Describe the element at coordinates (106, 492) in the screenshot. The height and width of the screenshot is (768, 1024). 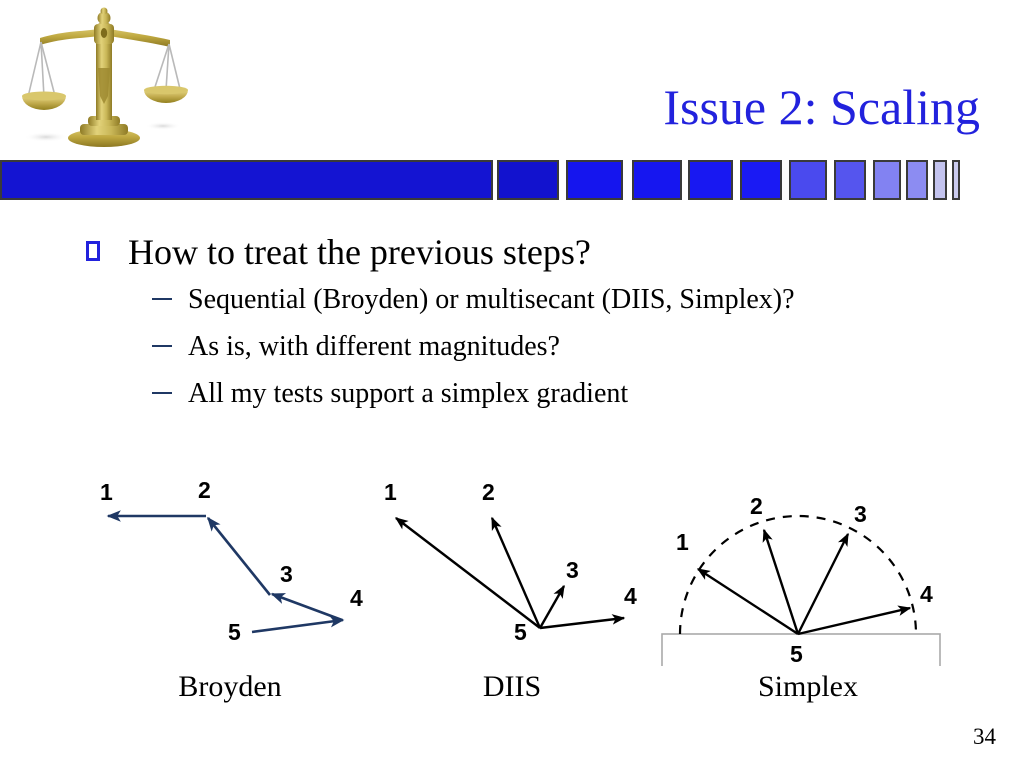
I see `broyden-label-1: 1` at that location.